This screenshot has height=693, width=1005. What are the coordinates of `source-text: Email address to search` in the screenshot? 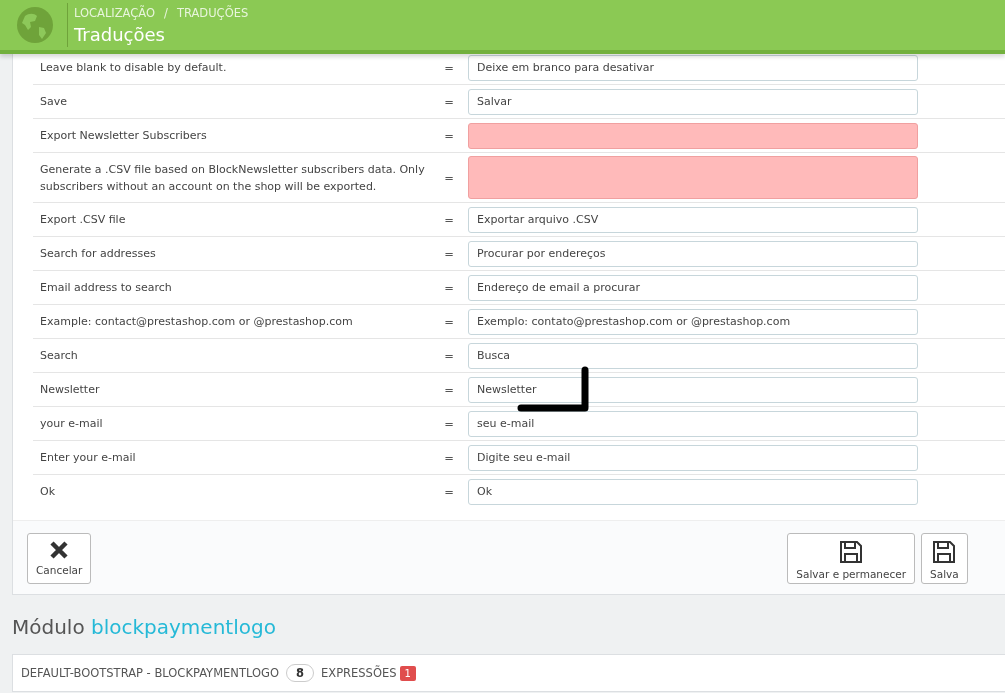 It's located at (106, 288).